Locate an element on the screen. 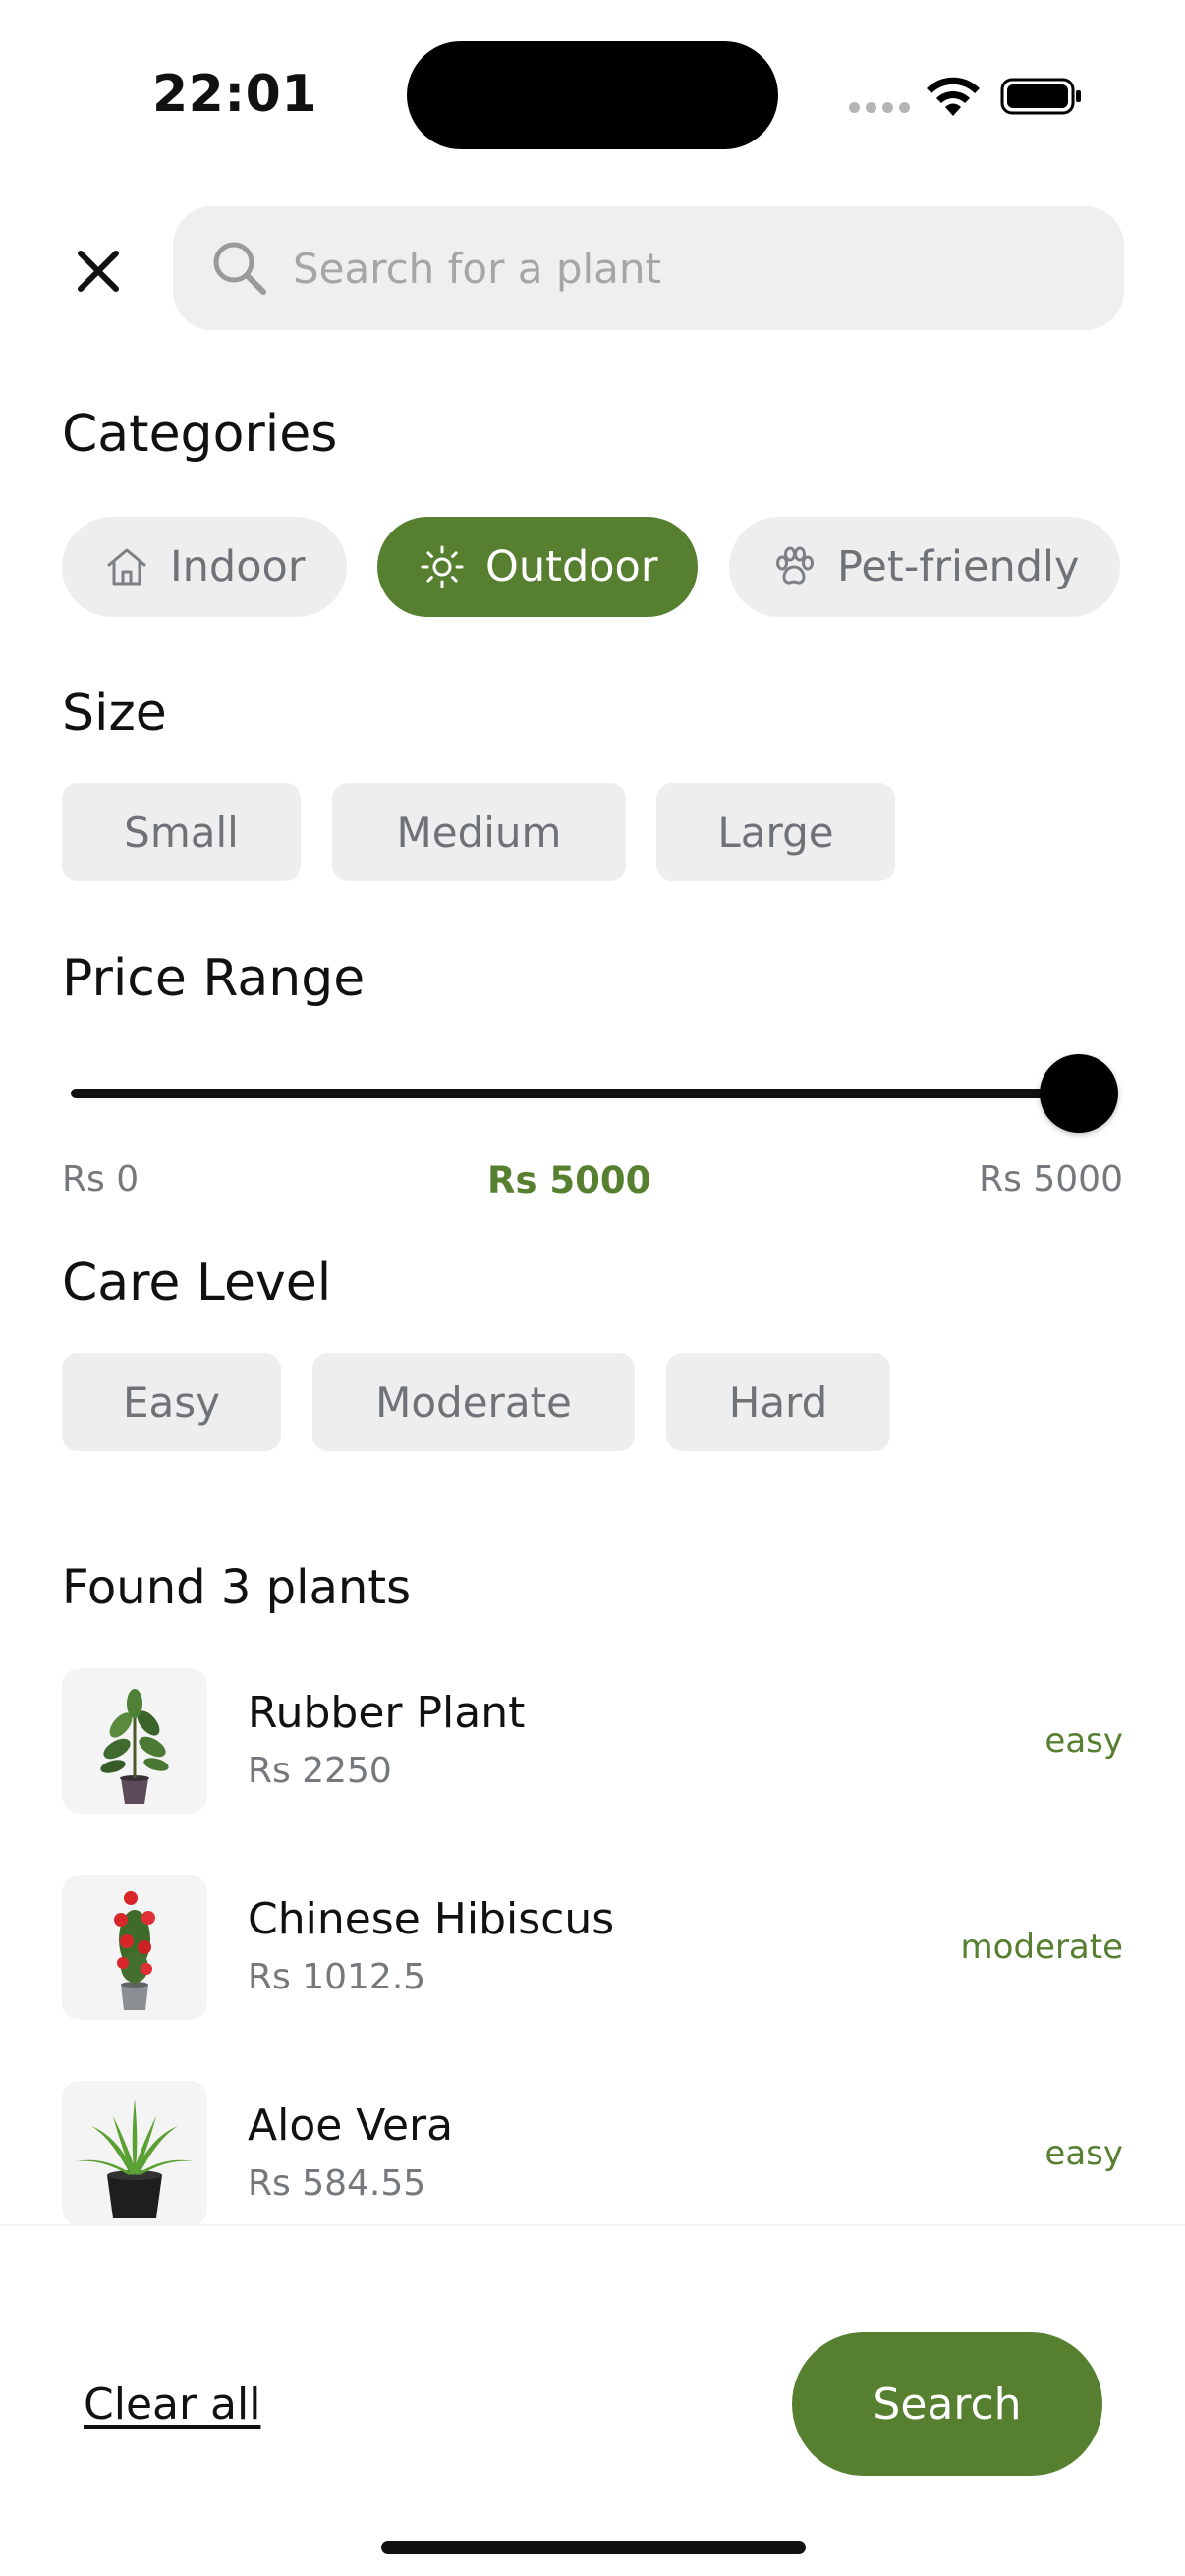  dynamic-island is located at coordinates (592, 95).